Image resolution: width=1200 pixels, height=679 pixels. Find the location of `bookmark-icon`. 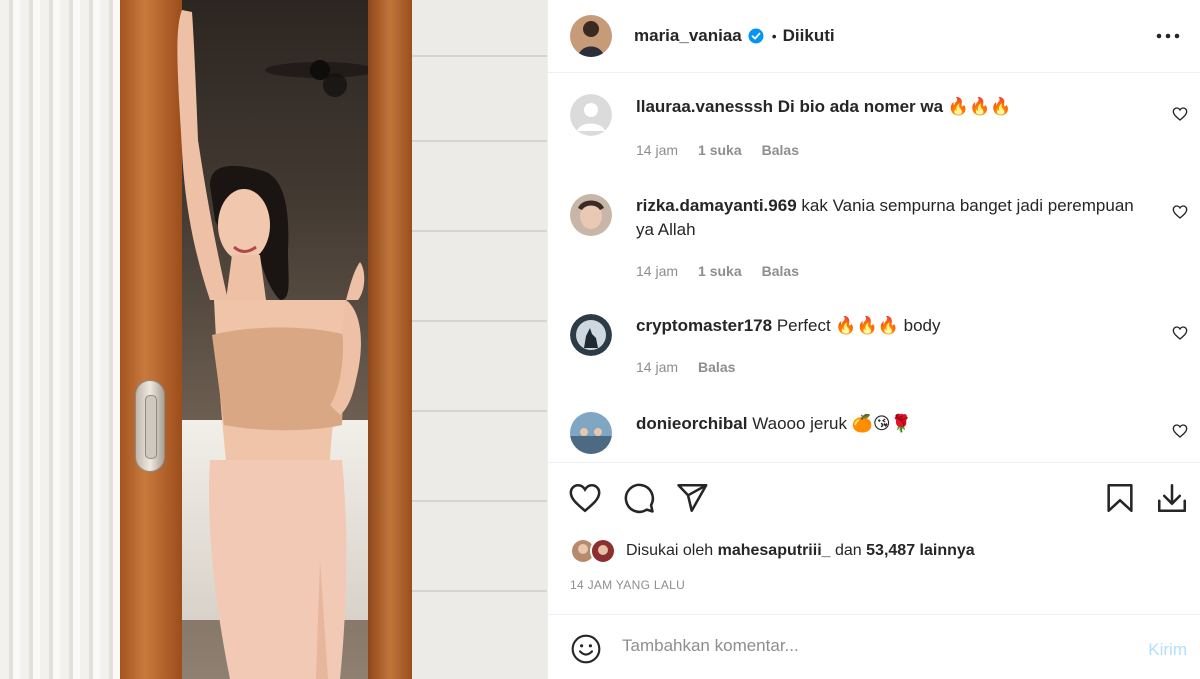

bookmark-icon is located at coordinates (1120, 498).